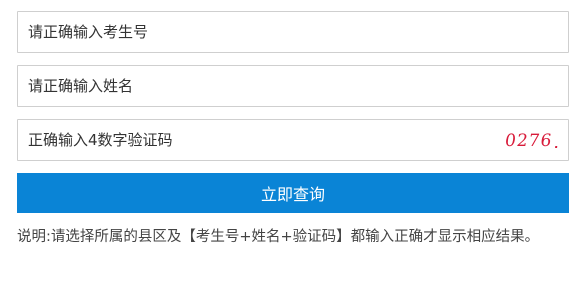  I want to click on captcha-image: 0276, so click(529, 141).